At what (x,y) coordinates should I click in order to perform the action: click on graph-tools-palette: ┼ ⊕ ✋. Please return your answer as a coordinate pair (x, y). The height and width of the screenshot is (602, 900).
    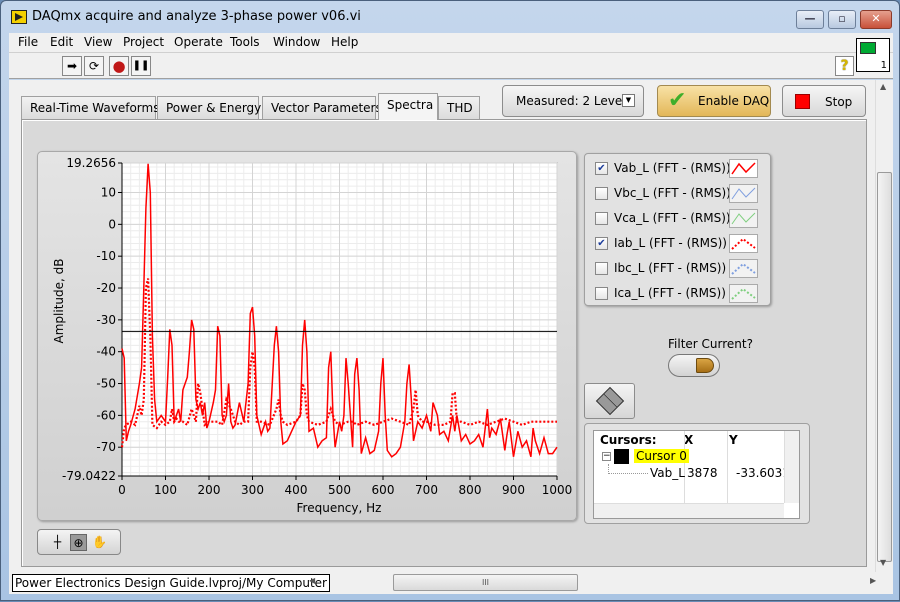
    Looking at the image, I should click on (79, 542).